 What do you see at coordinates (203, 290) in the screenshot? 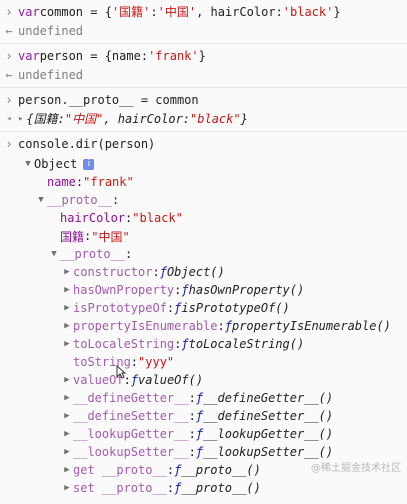
I see `tree-row: ▶ hasOwnProperty: ƒ hasOwnProperty()` at bounding box center [203, 290].